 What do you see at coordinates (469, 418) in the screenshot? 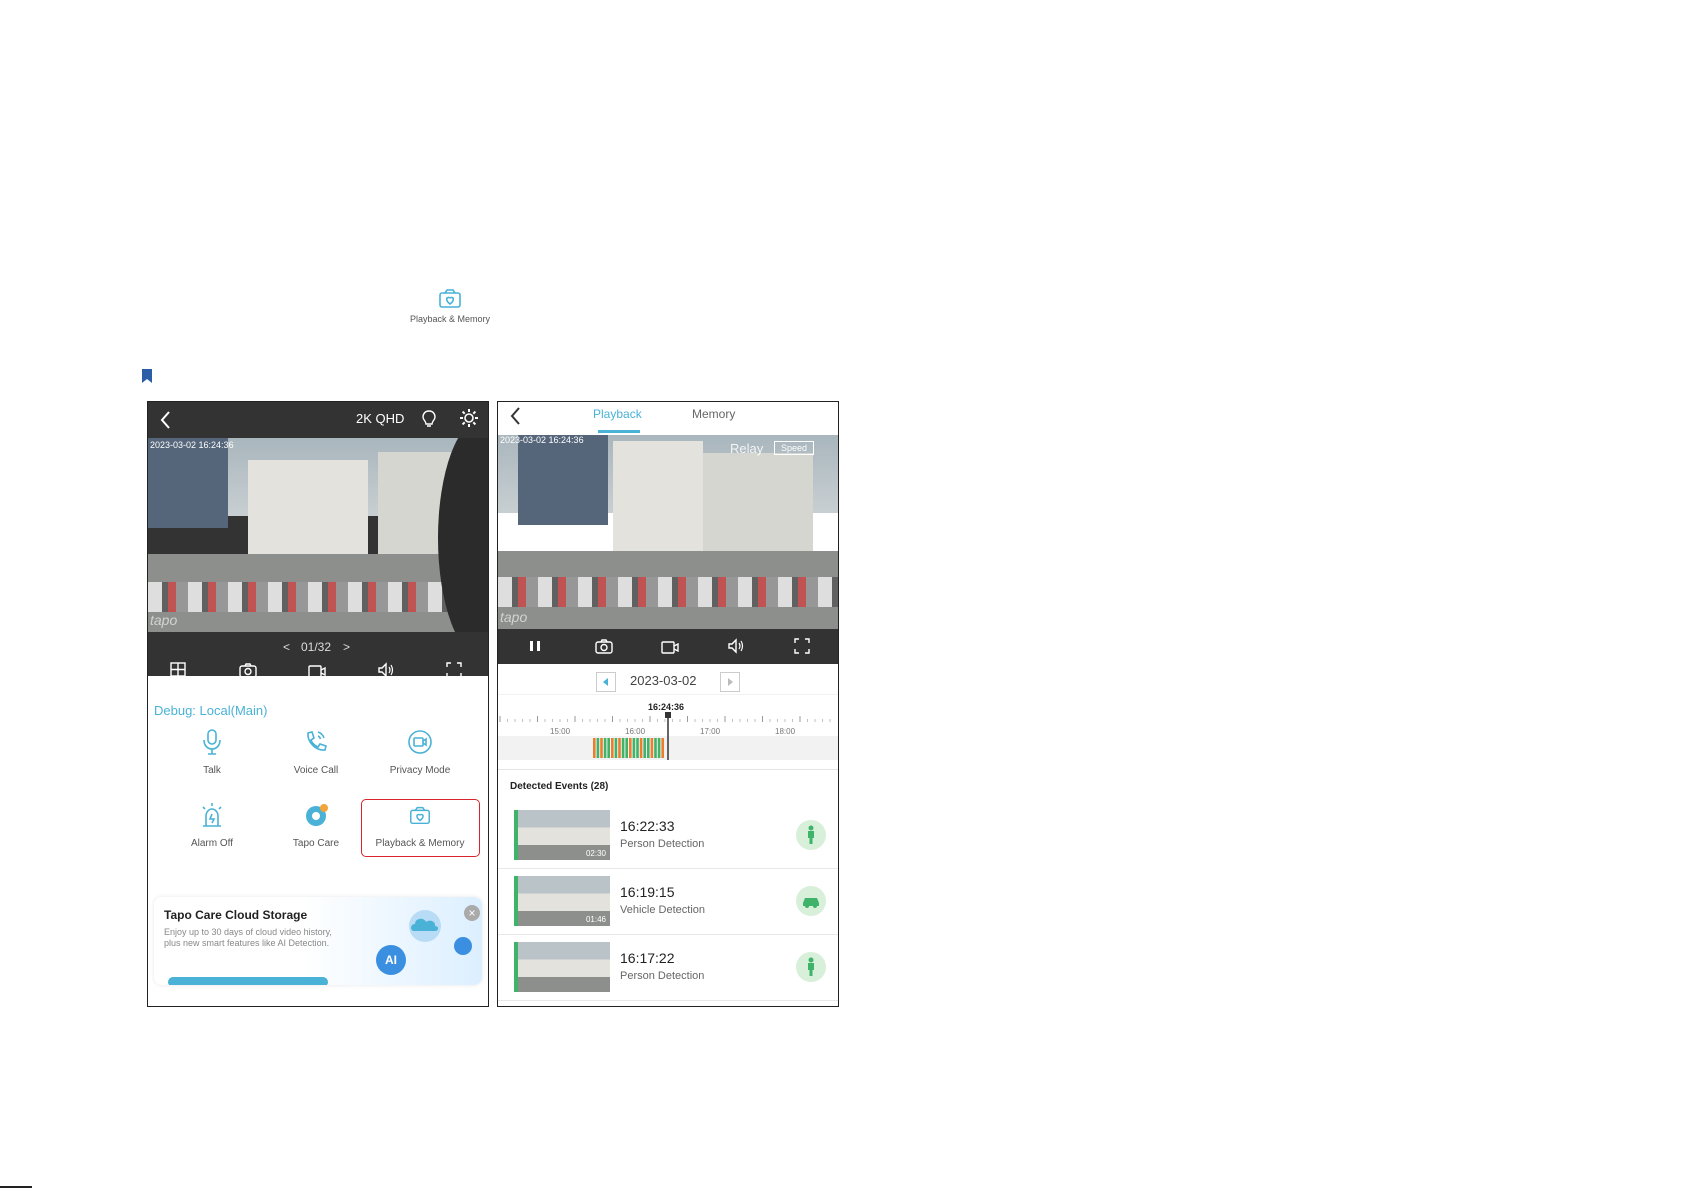
I see `gear-icon` at bounding box center [469, 418].